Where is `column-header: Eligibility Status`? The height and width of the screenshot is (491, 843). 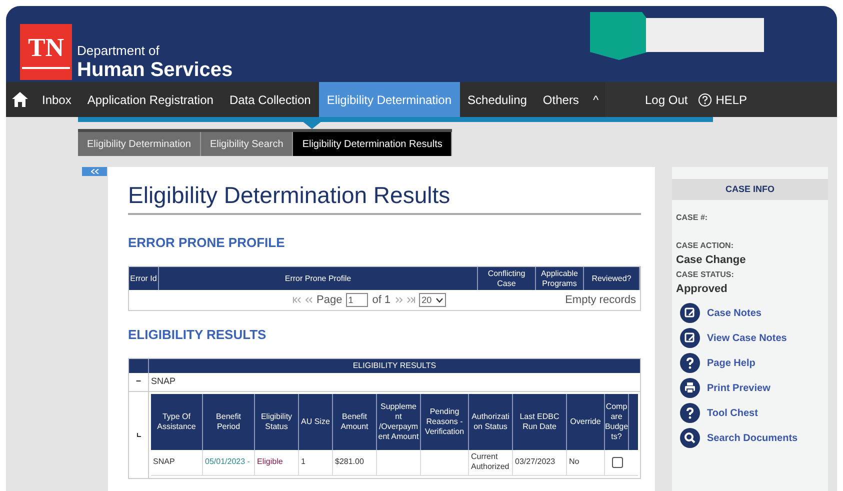 column-header: Eligibility Status is located at coordinates (277, 422).